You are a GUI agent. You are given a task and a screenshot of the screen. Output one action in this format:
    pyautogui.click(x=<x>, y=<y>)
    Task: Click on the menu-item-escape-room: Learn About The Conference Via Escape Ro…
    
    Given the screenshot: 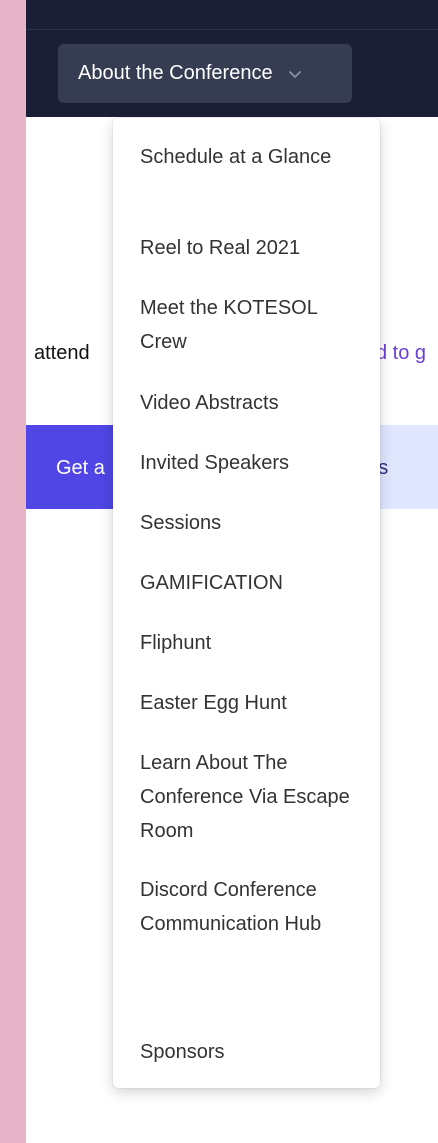 What is the action you would take?
    pyautogui.click(x=250, y=797)
    